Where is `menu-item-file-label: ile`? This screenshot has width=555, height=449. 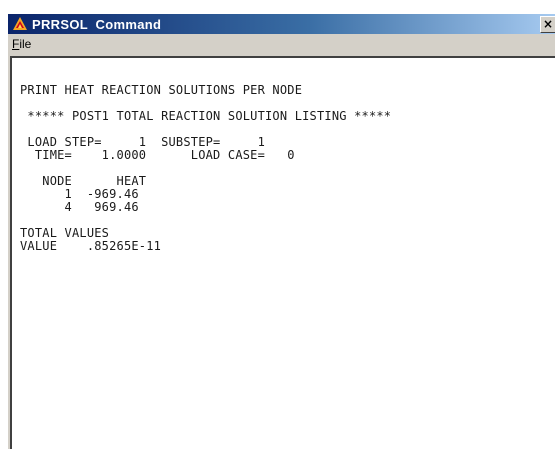 menu-item-file-label: ile is located at coordinates (25, 44).